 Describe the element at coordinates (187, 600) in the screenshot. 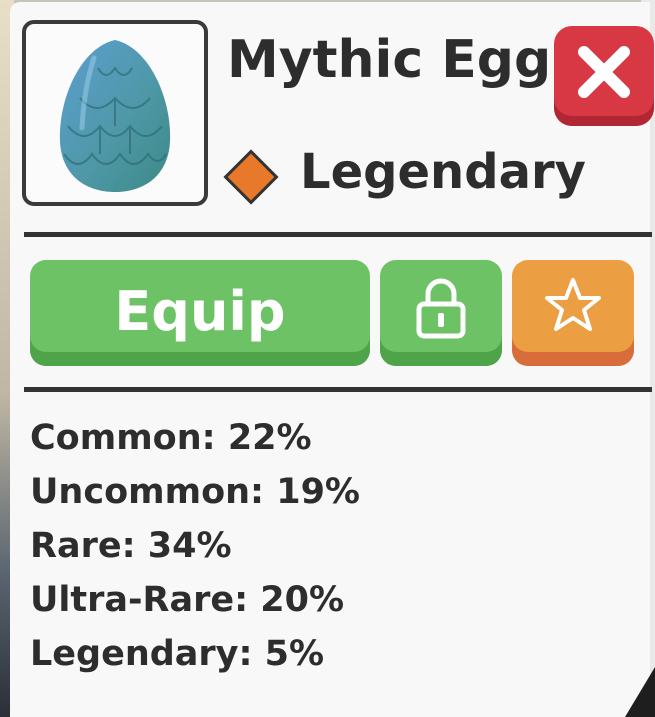

I see `odds-ultra-rare: Ultra-Rare: 20%` at that location.